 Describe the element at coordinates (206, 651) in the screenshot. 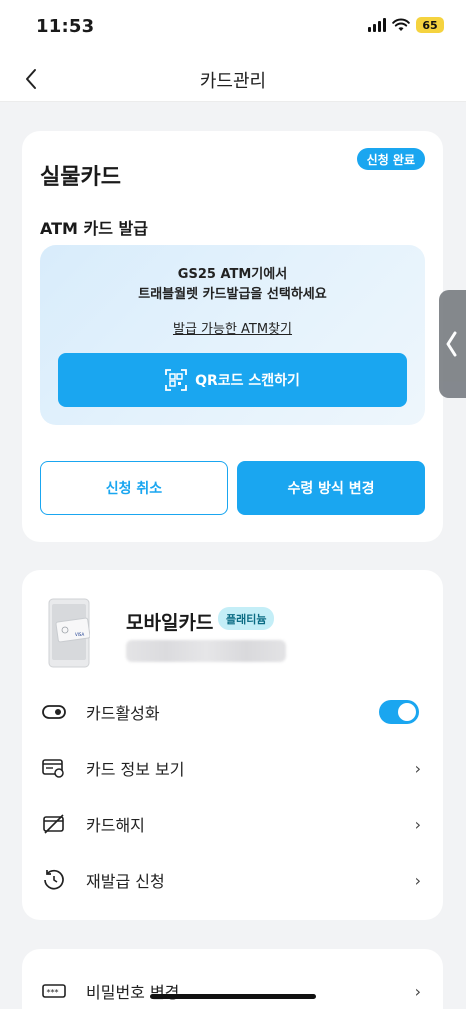

I see `masked-card-number` at that location.